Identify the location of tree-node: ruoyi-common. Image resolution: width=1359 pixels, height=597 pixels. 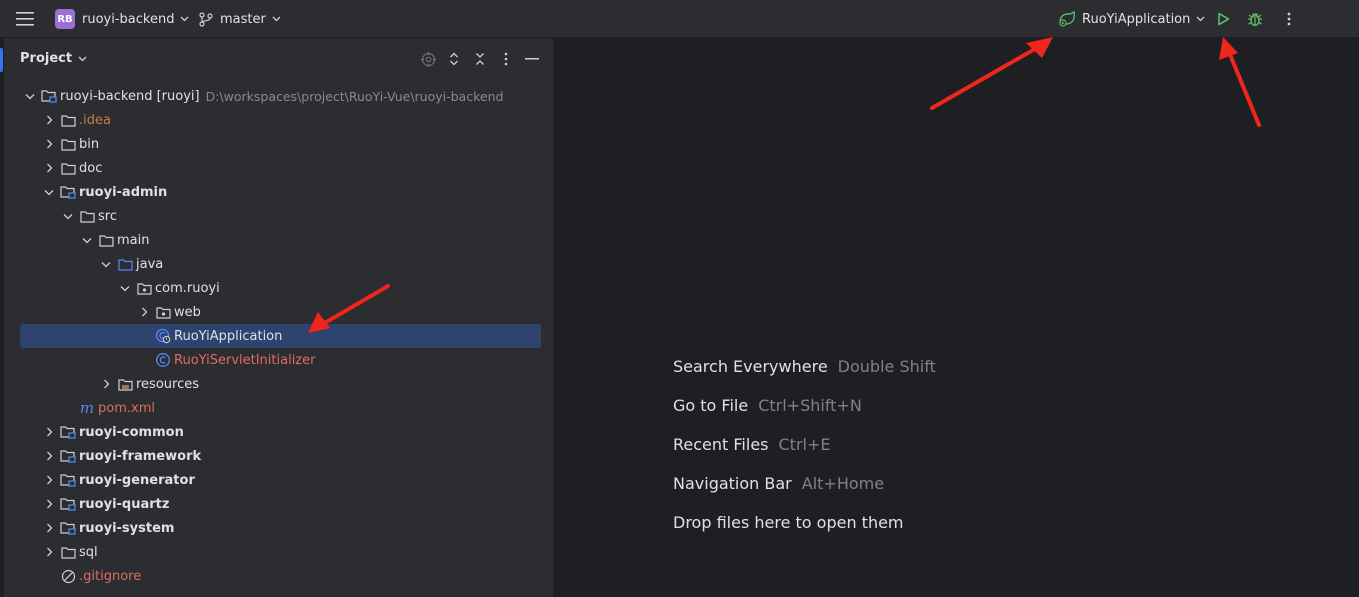
(278, 432).